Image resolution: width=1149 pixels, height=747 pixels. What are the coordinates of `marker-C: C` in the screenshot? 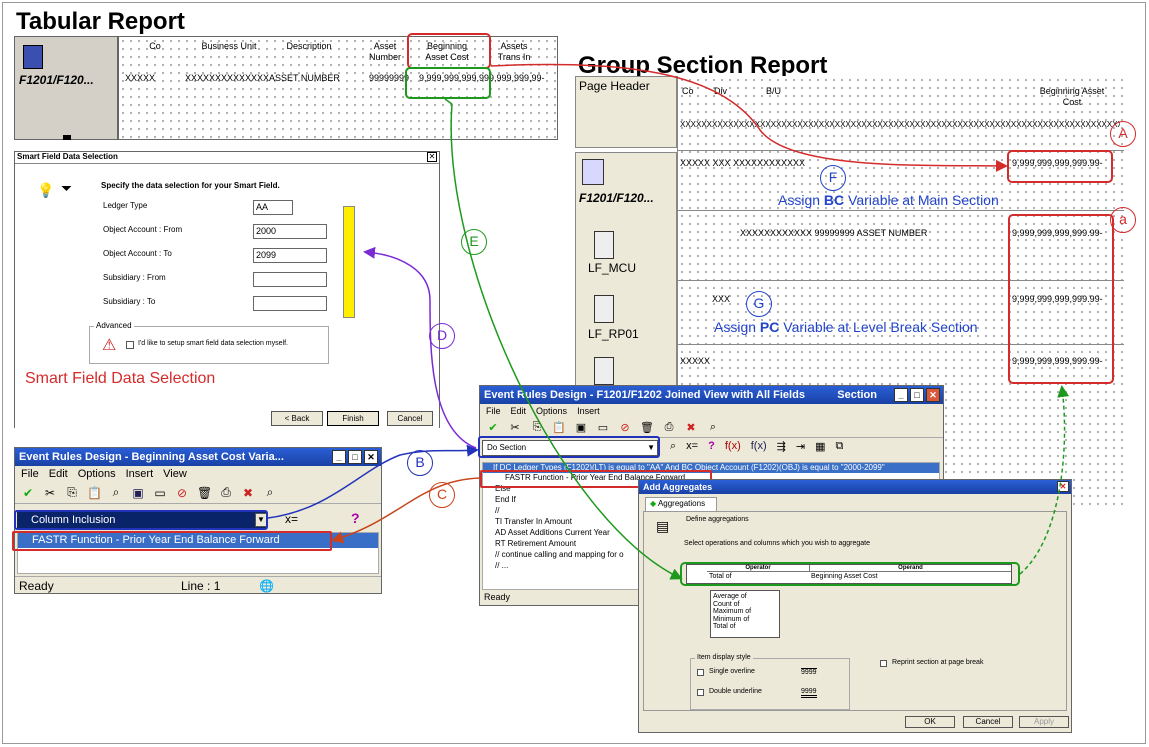 It's located at (442, 495).